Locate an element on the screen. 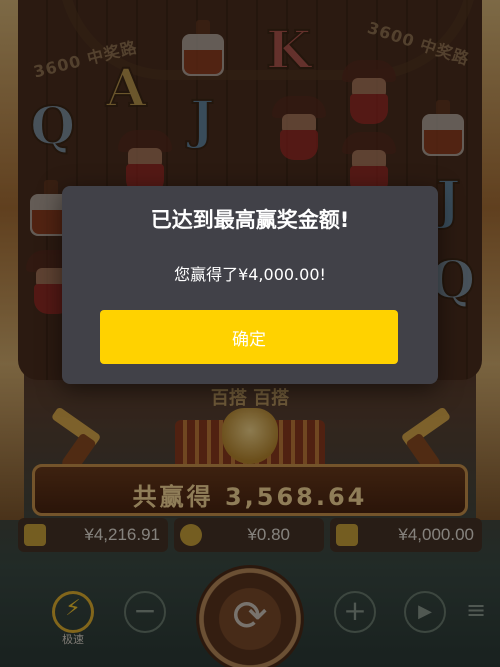 The image size is (500, 667). dialog-message: 您赢得了¥4,000.00! is located at coordinates (250, 274).